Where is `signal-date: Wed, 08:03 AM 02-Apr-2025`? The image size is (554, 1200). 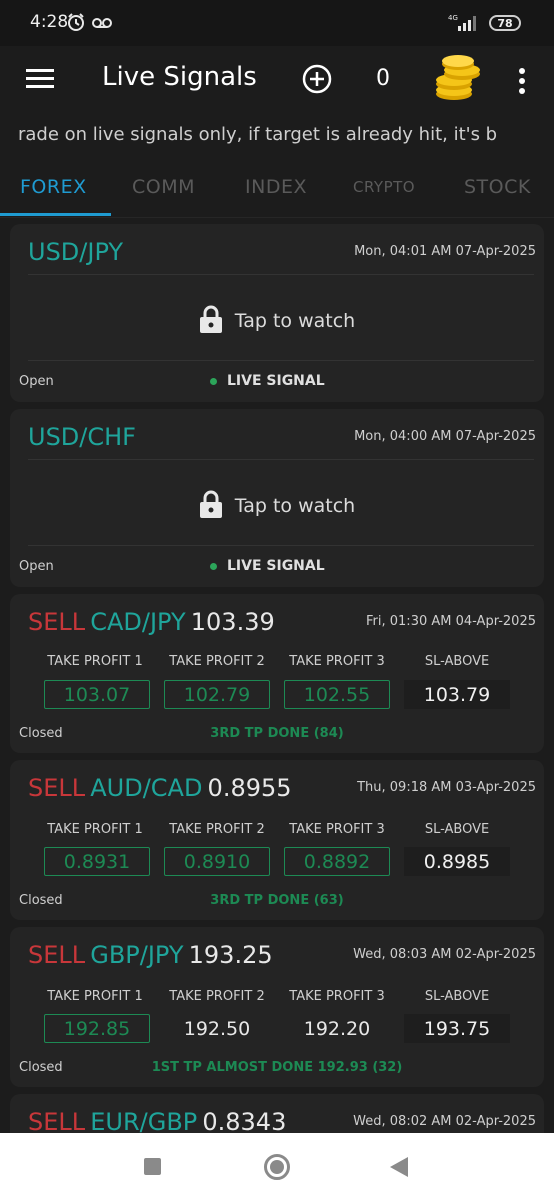
signal-date: Wed, 08:03 AM 02-Apr-2025 is located at coordinates (444, 954).